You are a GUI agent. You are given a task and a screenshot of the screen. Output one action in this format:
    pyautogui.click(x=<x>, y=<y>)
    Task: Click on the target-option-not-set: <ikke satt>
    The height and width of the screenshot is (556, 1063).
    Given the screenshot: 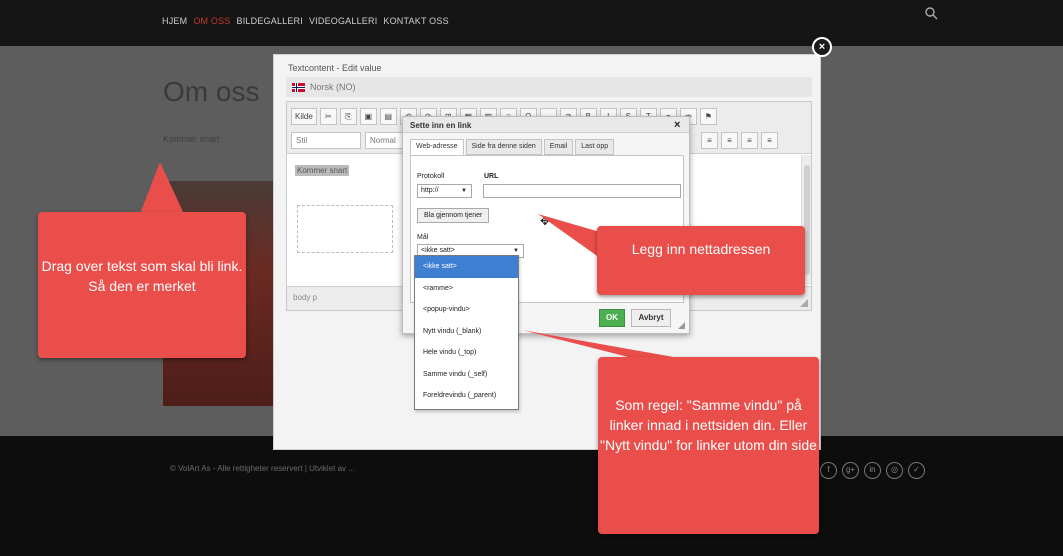 What is the action you would take?
    pyautogui.click(x=466, y=267)
    